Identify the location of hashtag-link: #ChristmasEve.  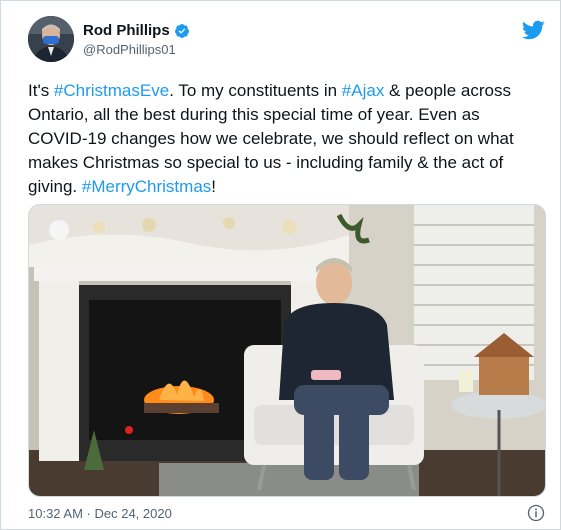
(111, 90).